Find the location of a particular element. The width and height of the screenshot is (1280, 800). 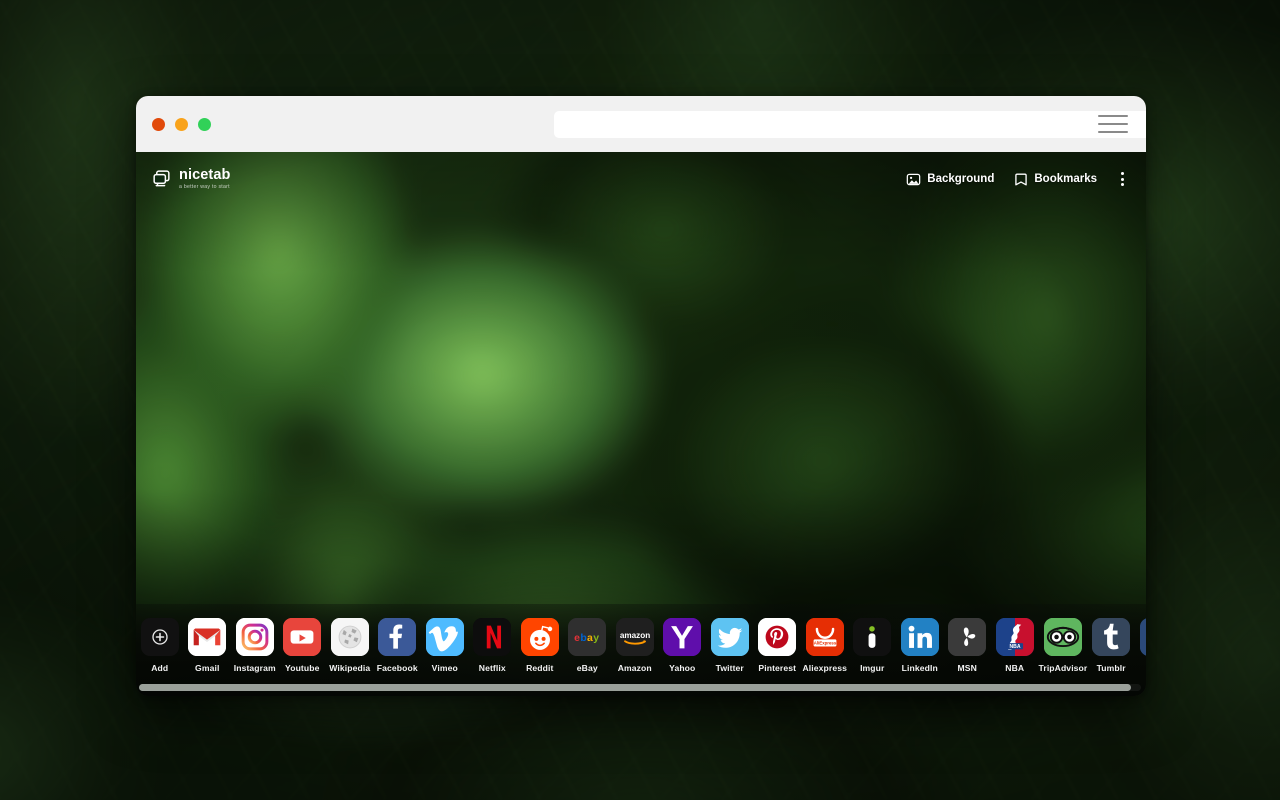

shortcut-label: NBA is located at coordinates (1015, 668).